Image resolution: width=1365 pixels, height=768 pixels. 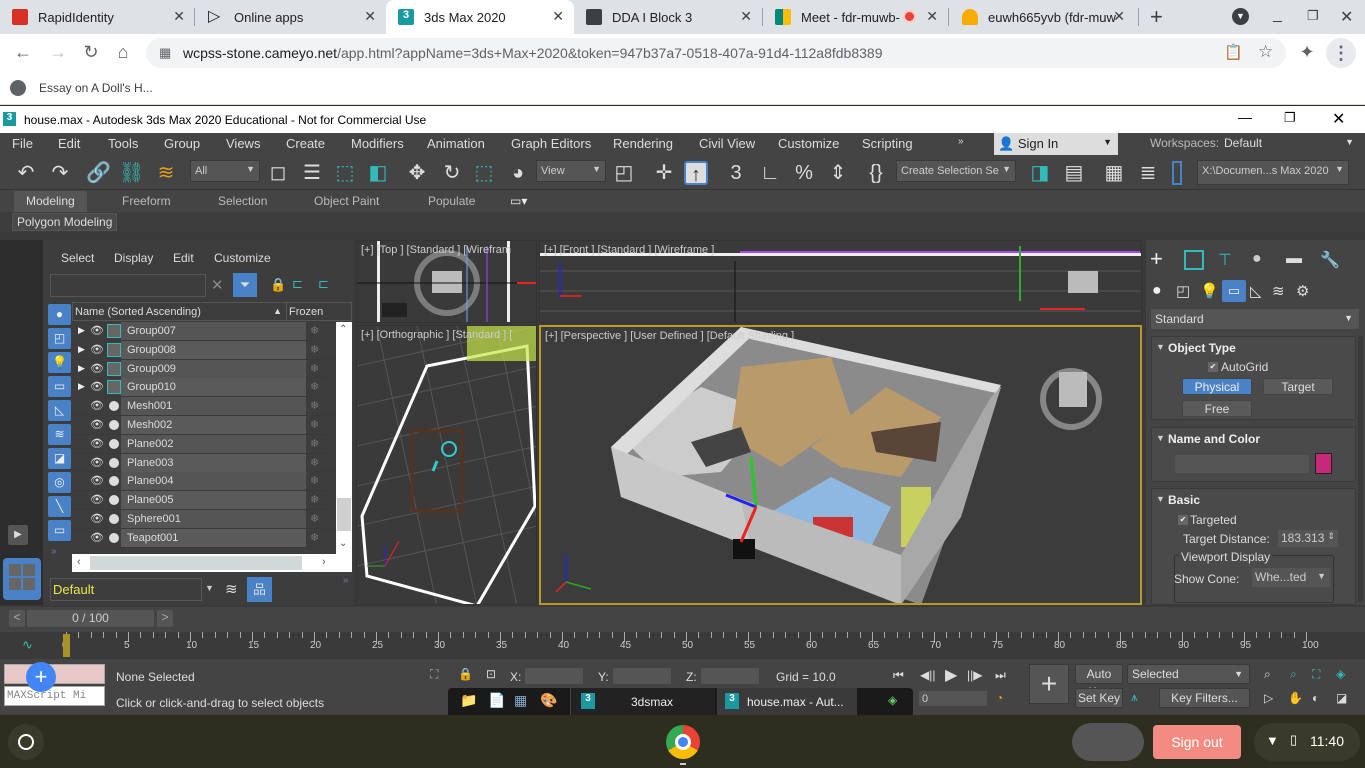 What do you see at coordinates (203, 538) in the screenshot?
I see `explorer-row: 👁 Teapot001 ❄` at bounding box center [203, 538].